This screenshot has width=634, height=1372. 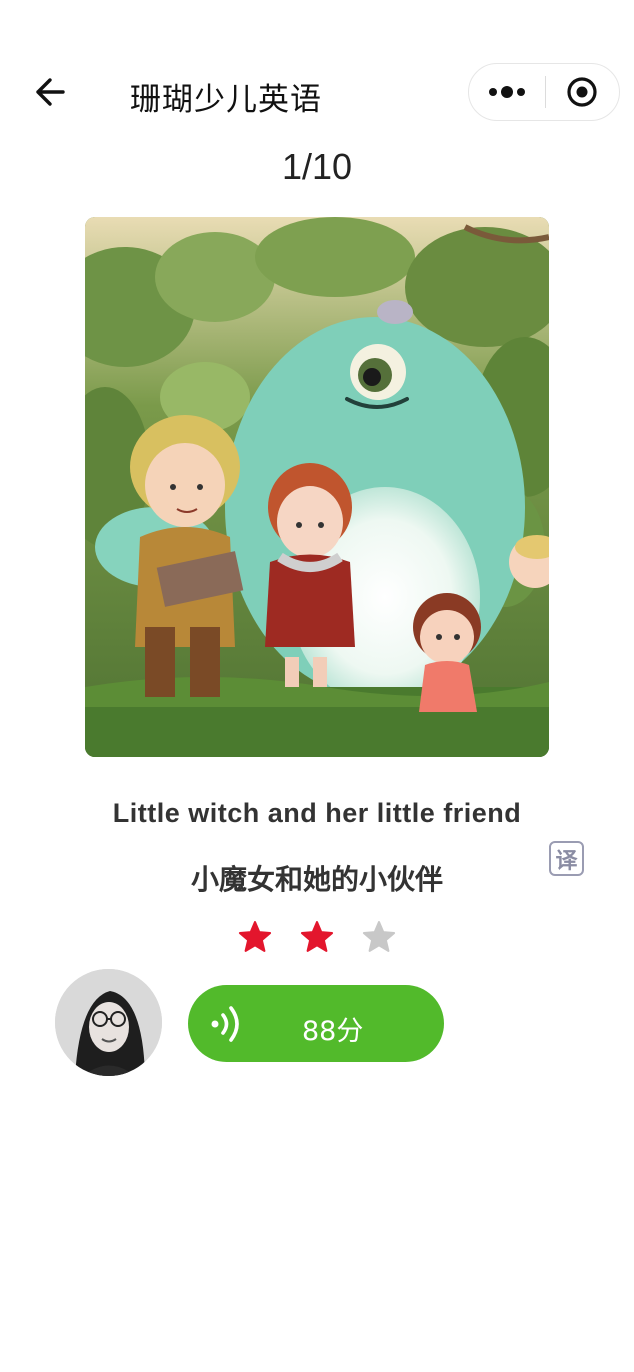 I want to click on arrow-left-icon, so click(x=50, y=92).